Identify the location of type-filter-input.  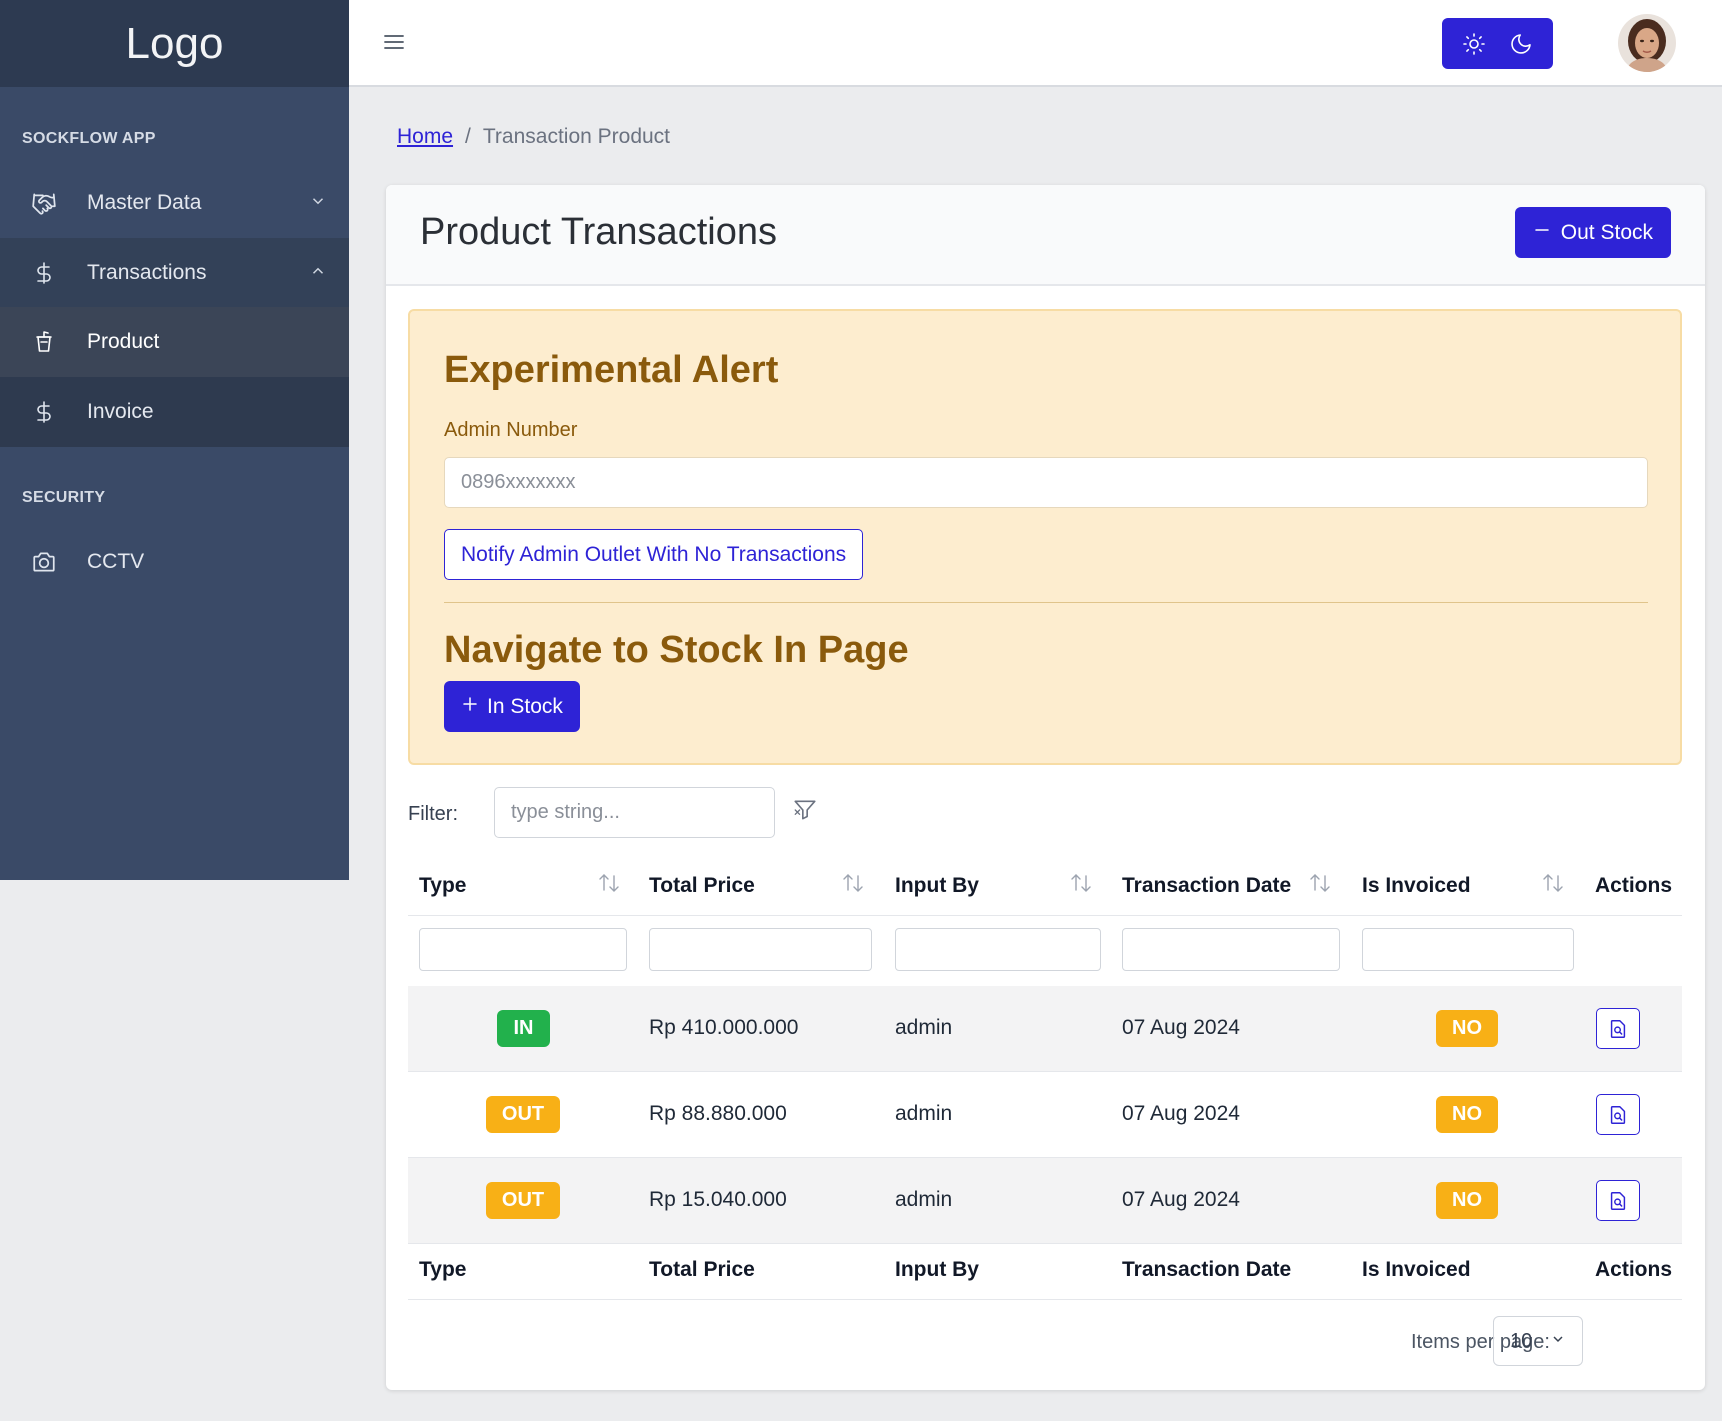
(523, 949).